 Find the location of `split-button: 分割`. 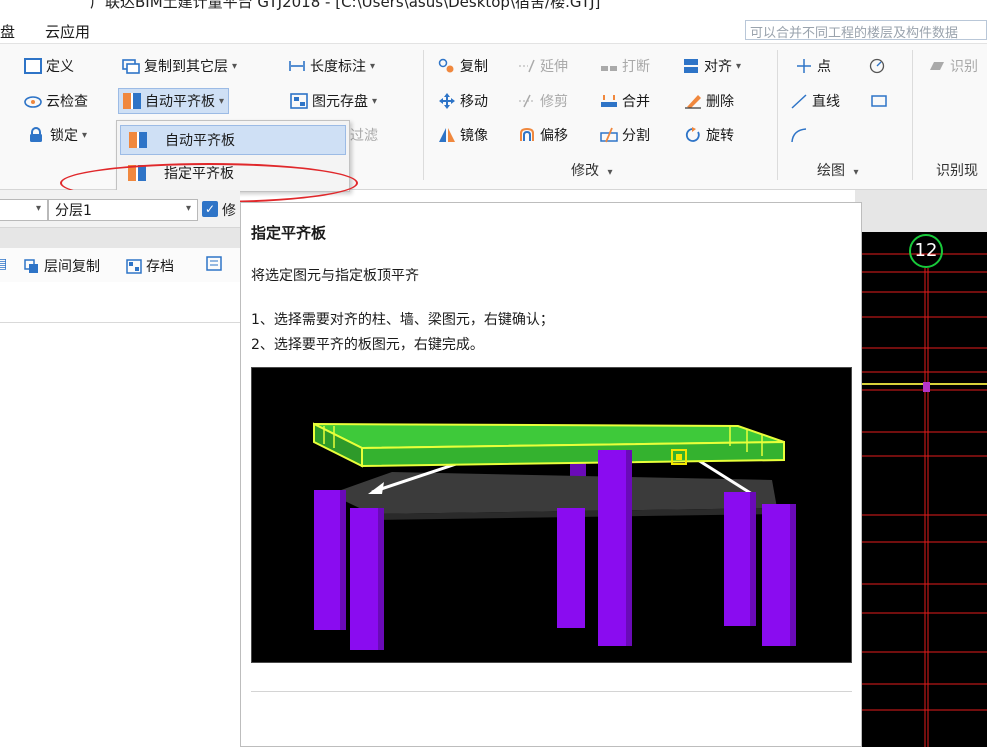

split-button: 分割 is located at coordinates (625, 135).